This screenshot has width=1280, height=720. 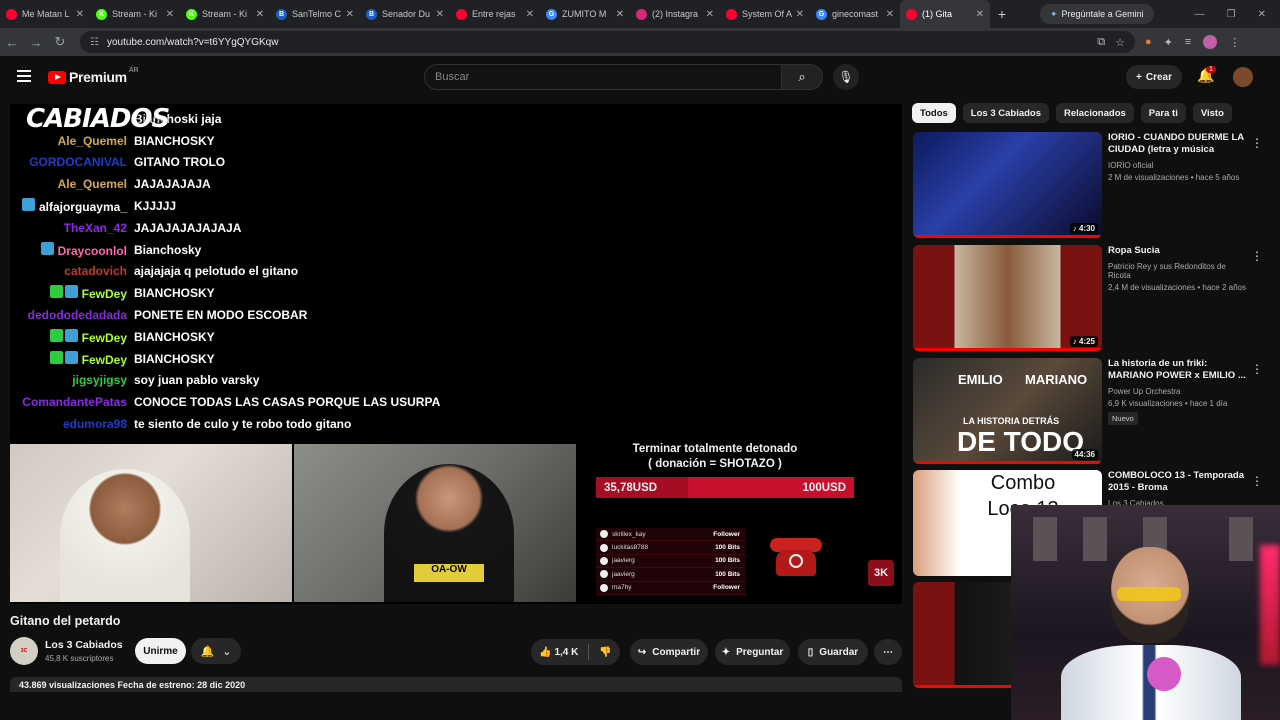 I want to click on browser-tab: G ZUMITO M ✕, so click(x=585, y=14).